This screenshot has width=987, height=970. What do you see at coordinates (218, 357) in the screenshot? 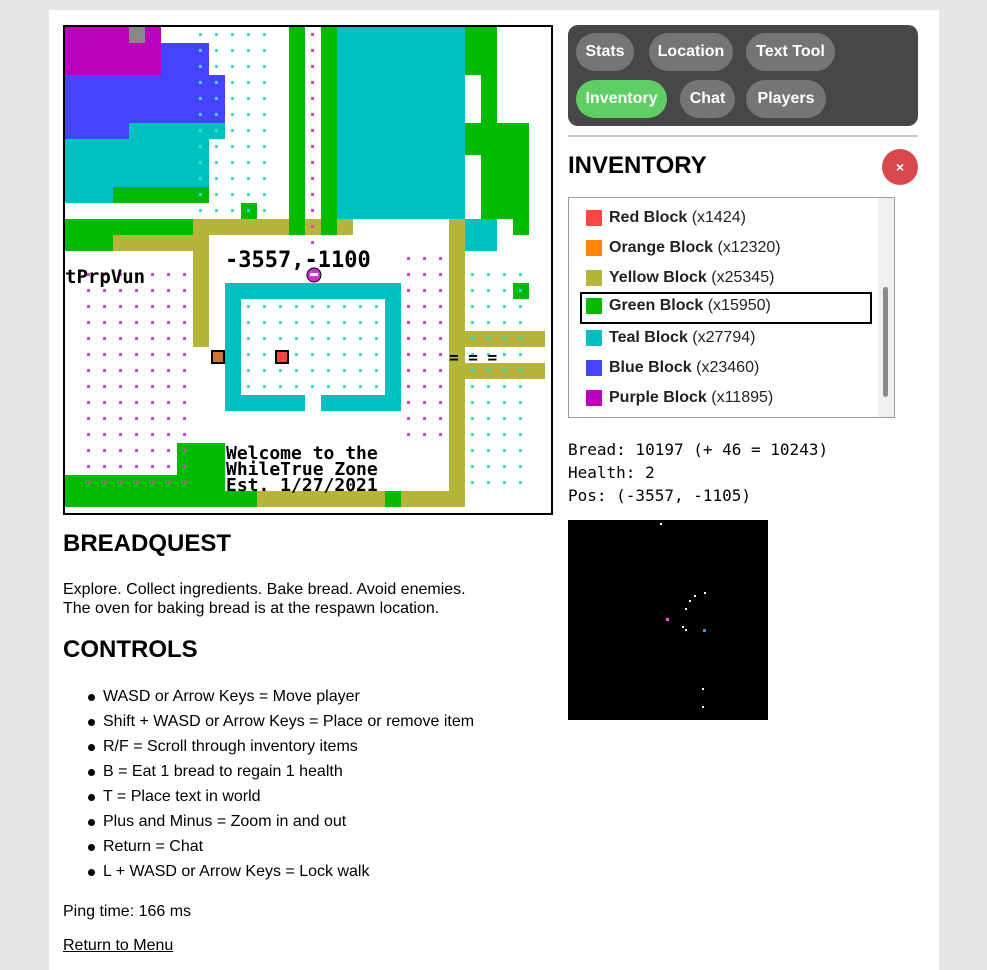
I see `chest-block` at bounding box center [218, 357].